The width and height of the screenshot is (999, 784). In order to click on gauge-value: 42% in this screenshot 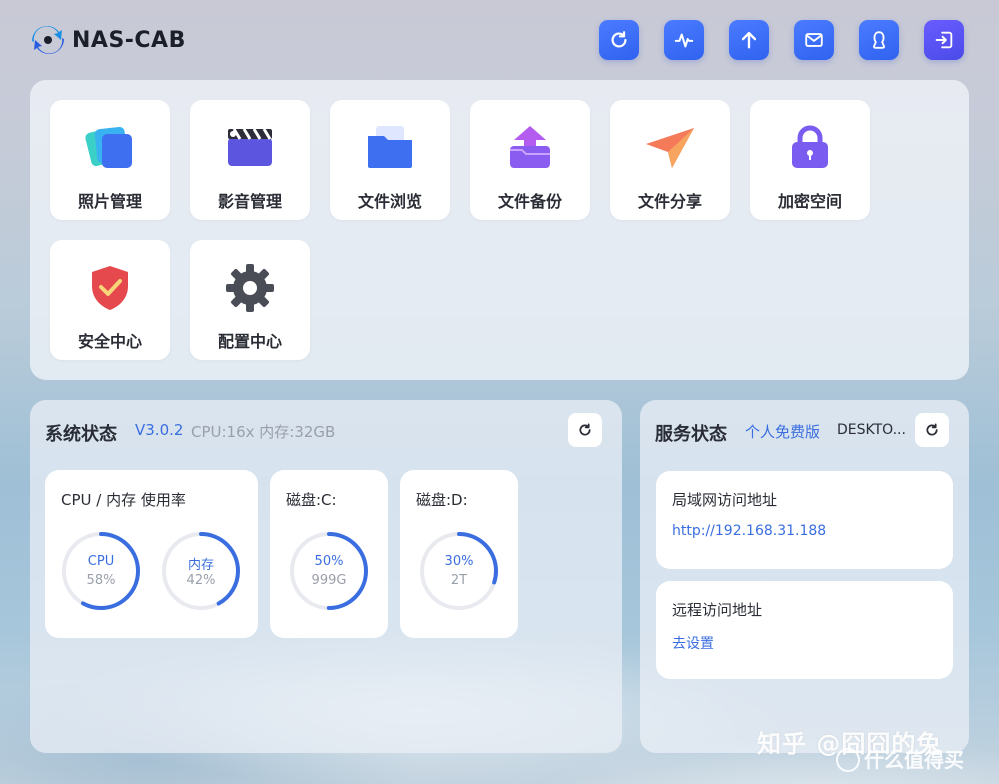, I will do `click(201, 580)`.